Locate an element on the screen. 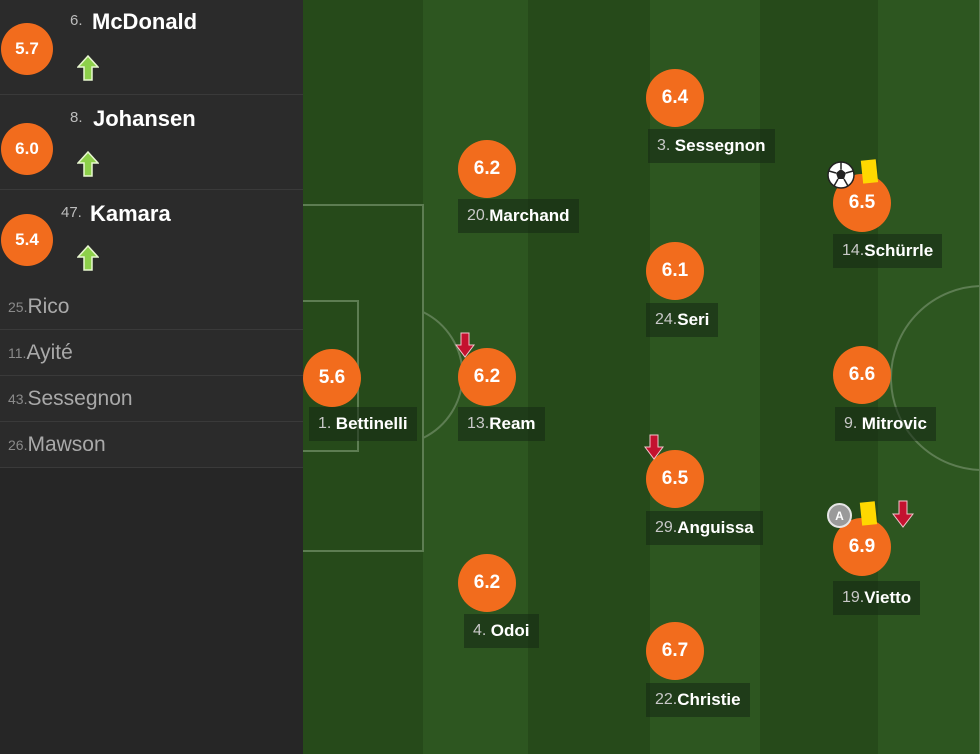 Image resolution: width=980 pixels, height=754 pixels. player-label: 9. Mitrovic is located at coordinates (885, 424).